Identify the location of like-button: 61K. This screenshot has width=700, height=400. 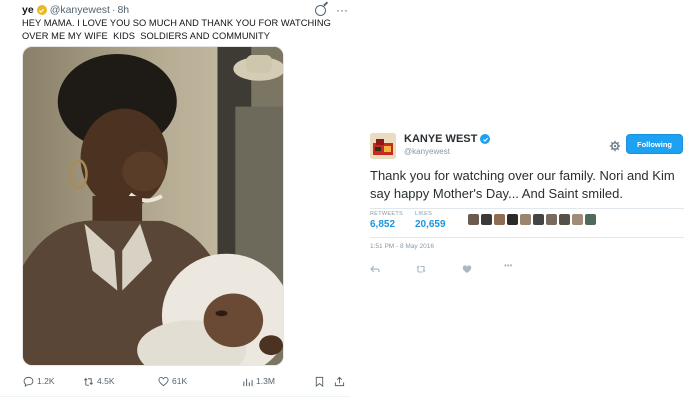
(172, 381).